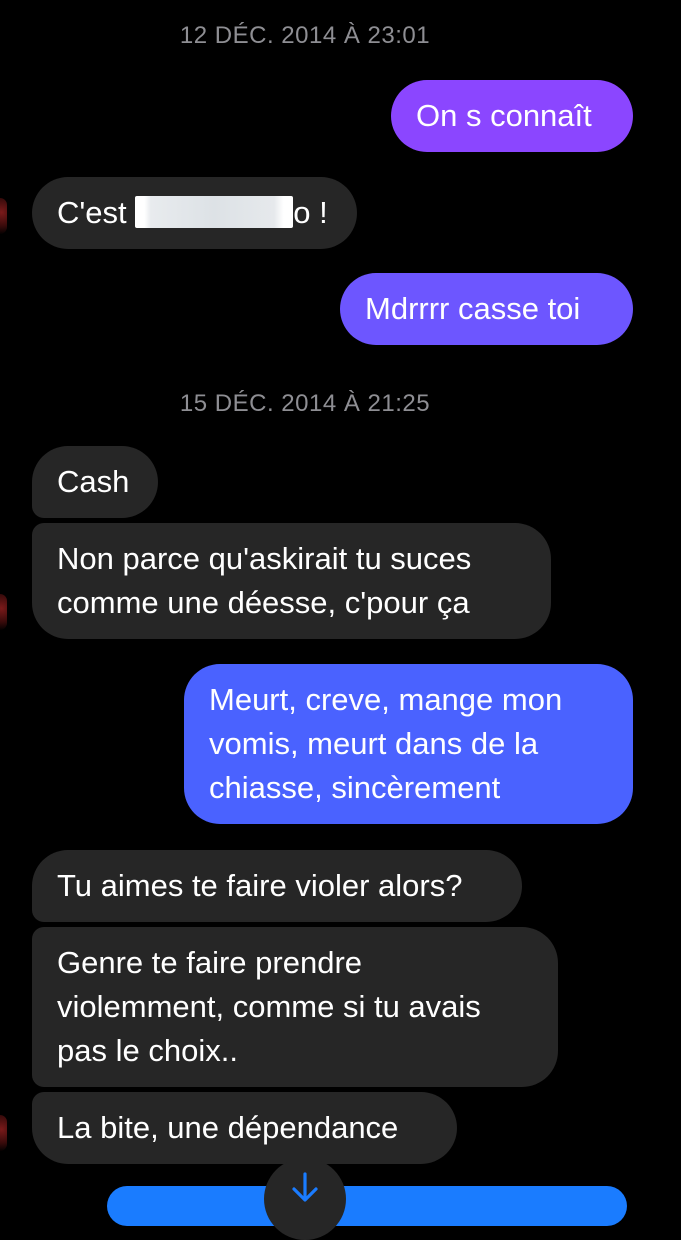 This screenshot has height=1240, width=681. I want to click on message-text: Cash, so click(93, 481).